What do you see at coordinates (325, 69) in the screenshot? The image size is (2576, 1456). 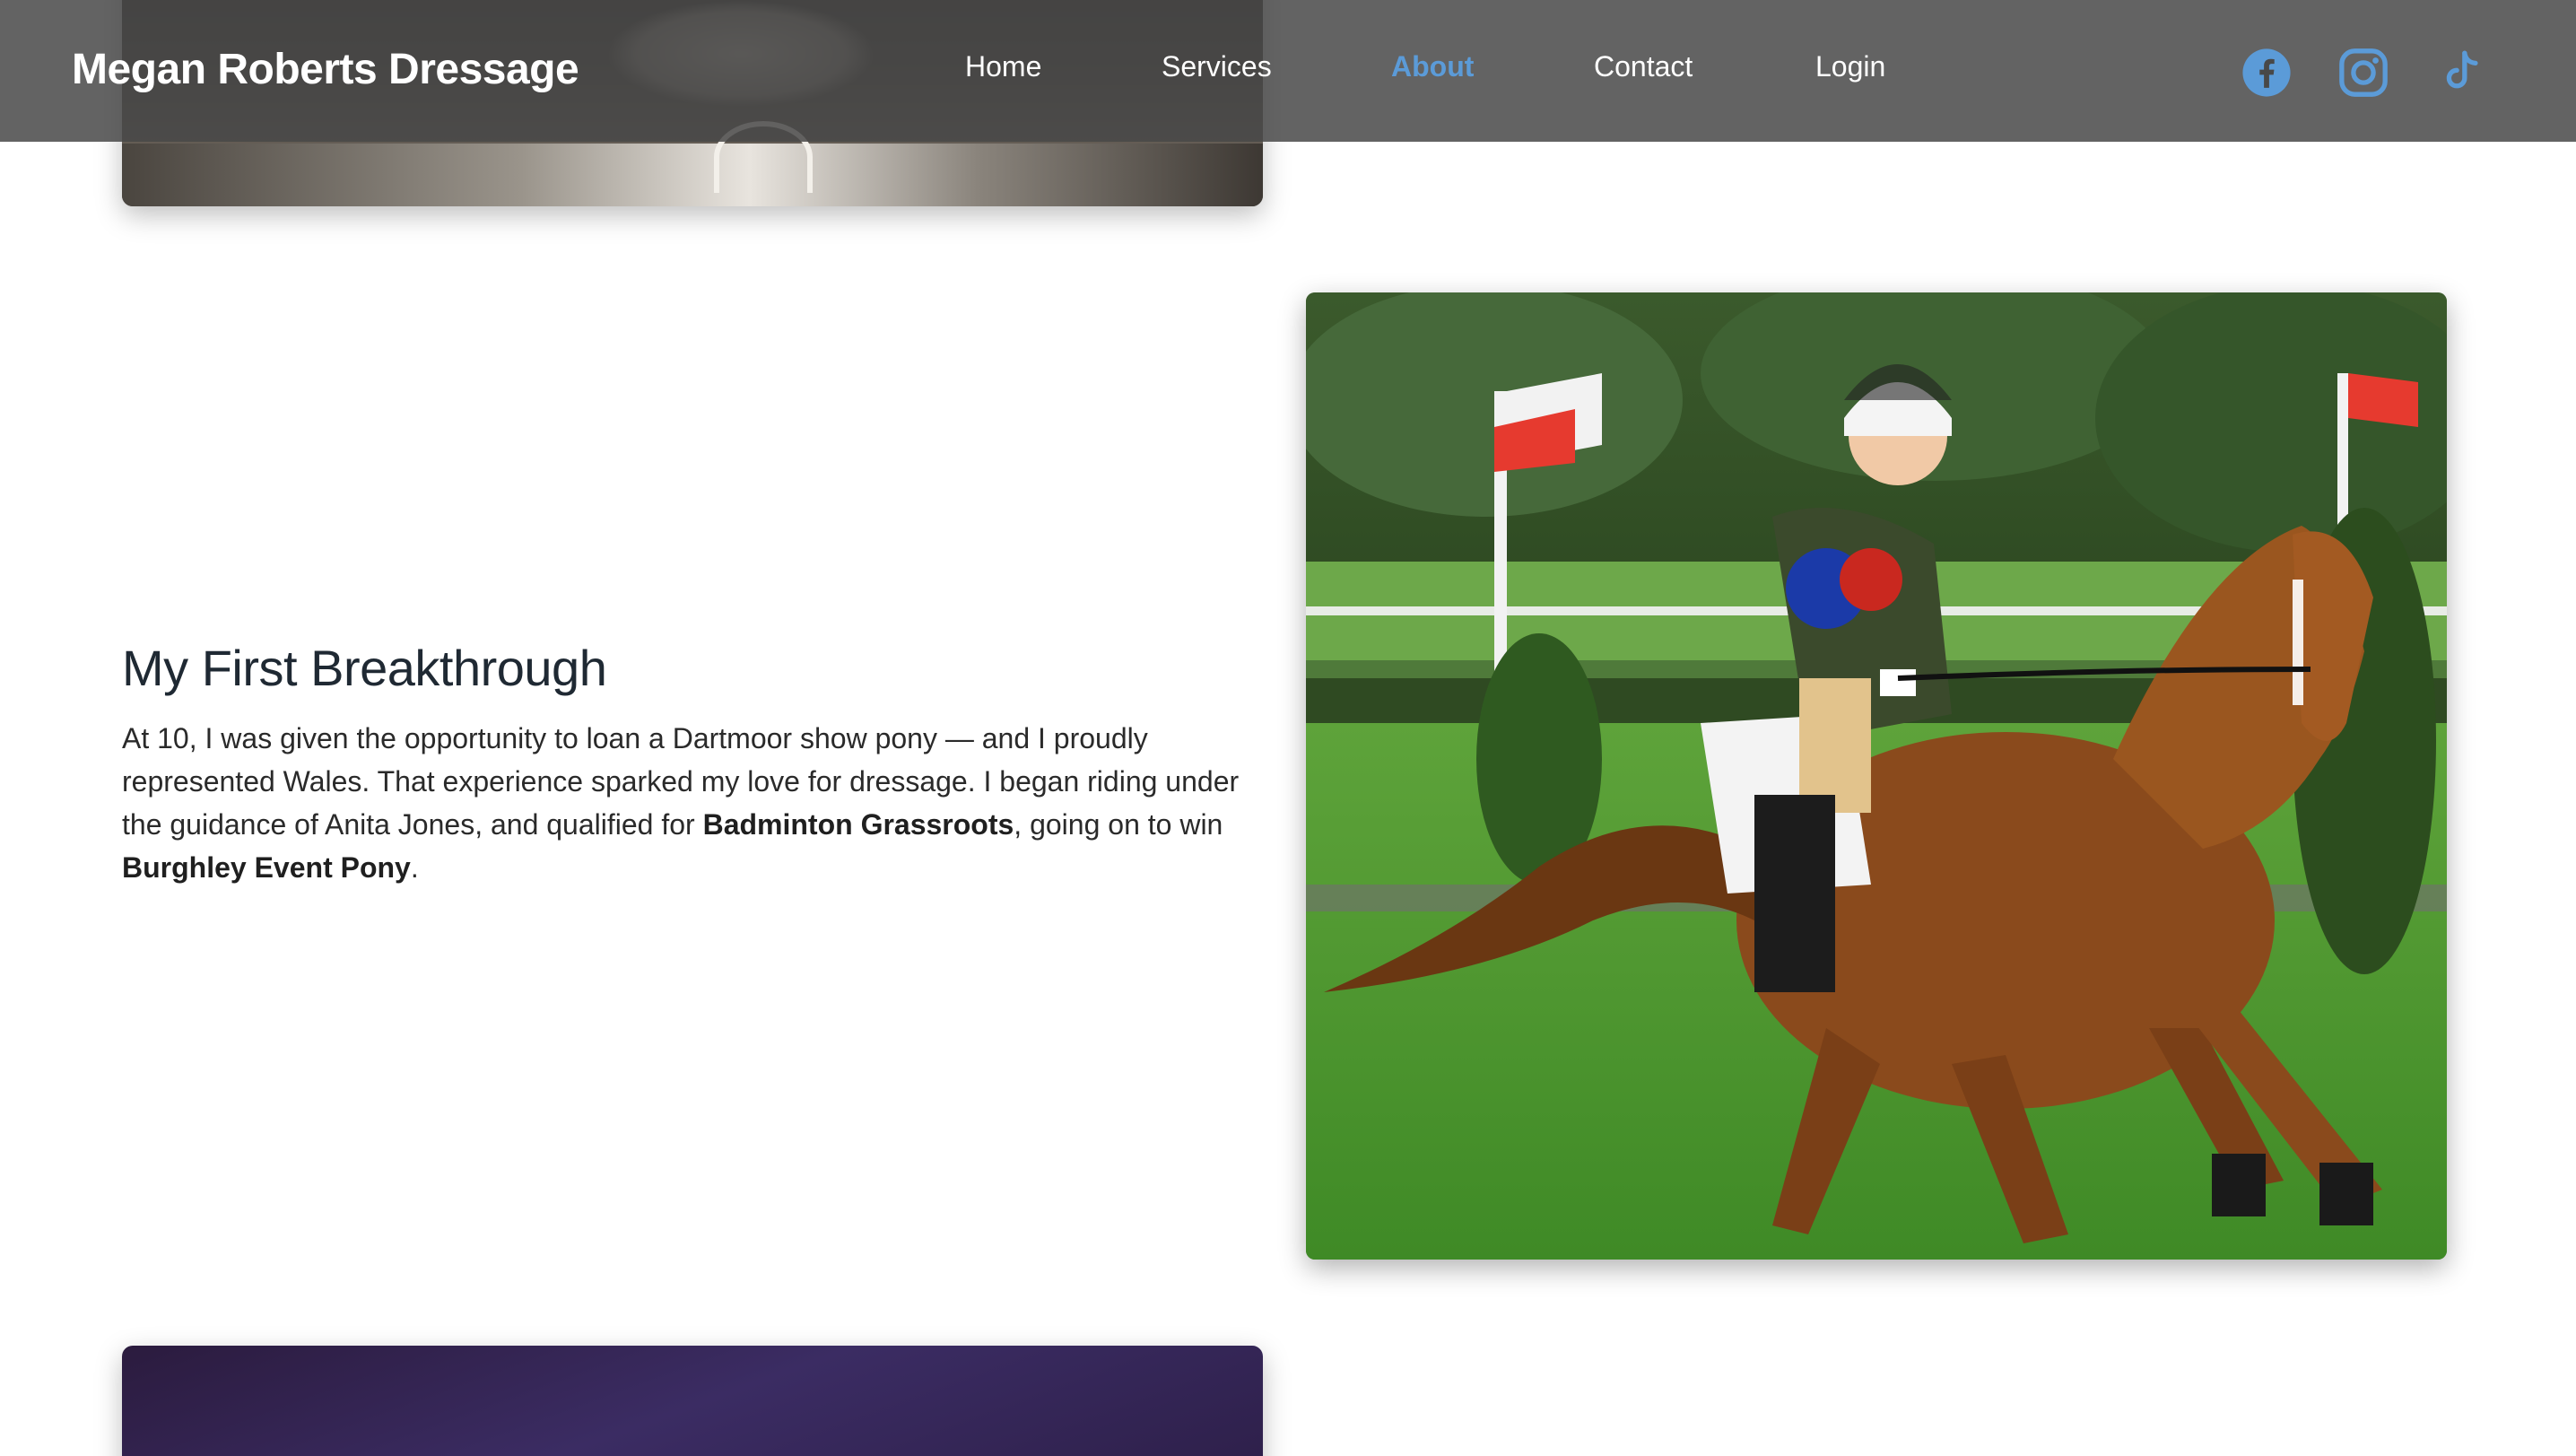 I see `site-logo: Megan Roberts Dressage` at bounding box center [325, 69].